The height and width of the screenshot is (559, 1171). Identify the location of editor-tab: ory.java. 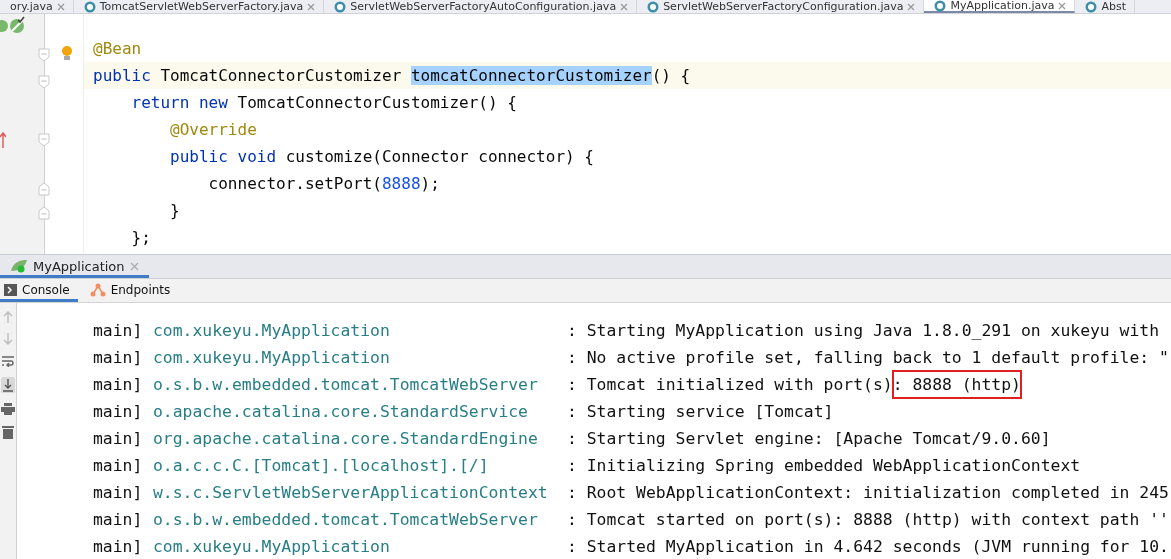
(37, 6).